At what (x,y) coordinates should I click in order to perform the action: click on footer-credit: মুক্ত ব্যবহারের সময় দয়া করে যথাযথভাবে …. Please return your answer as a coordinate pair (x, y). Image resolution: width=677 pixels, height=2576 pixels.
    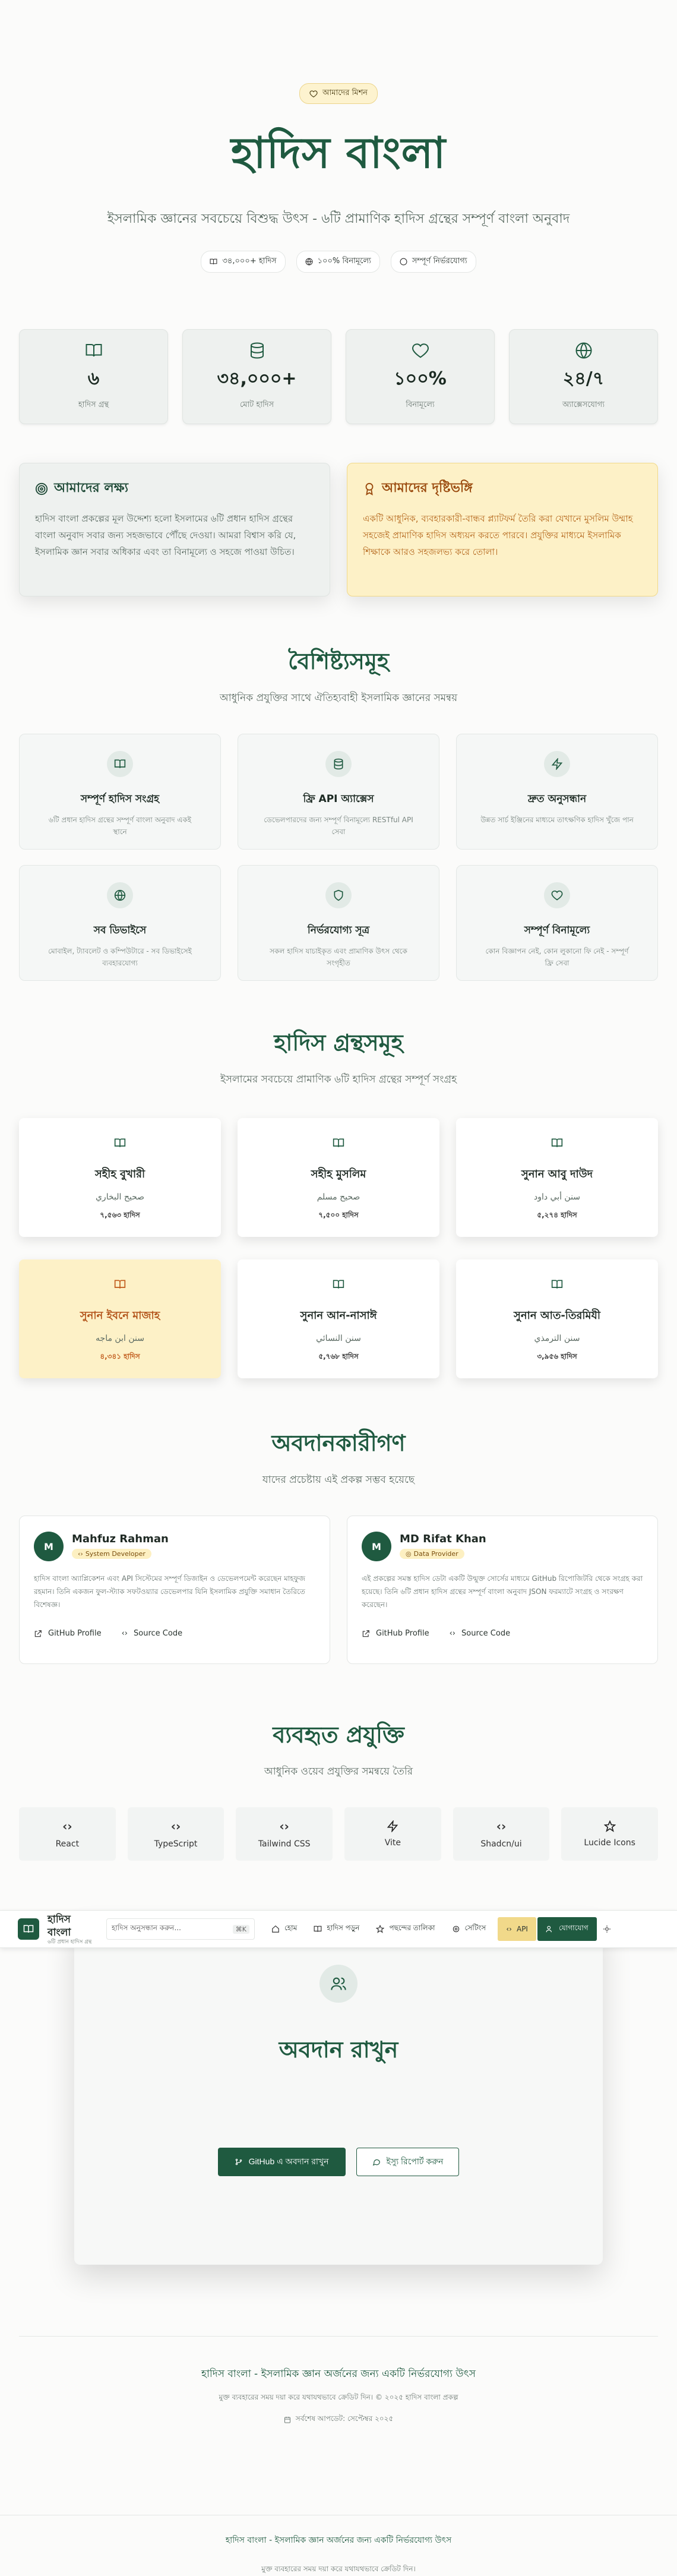
    Looking at the image, I should click on (338, 2397).